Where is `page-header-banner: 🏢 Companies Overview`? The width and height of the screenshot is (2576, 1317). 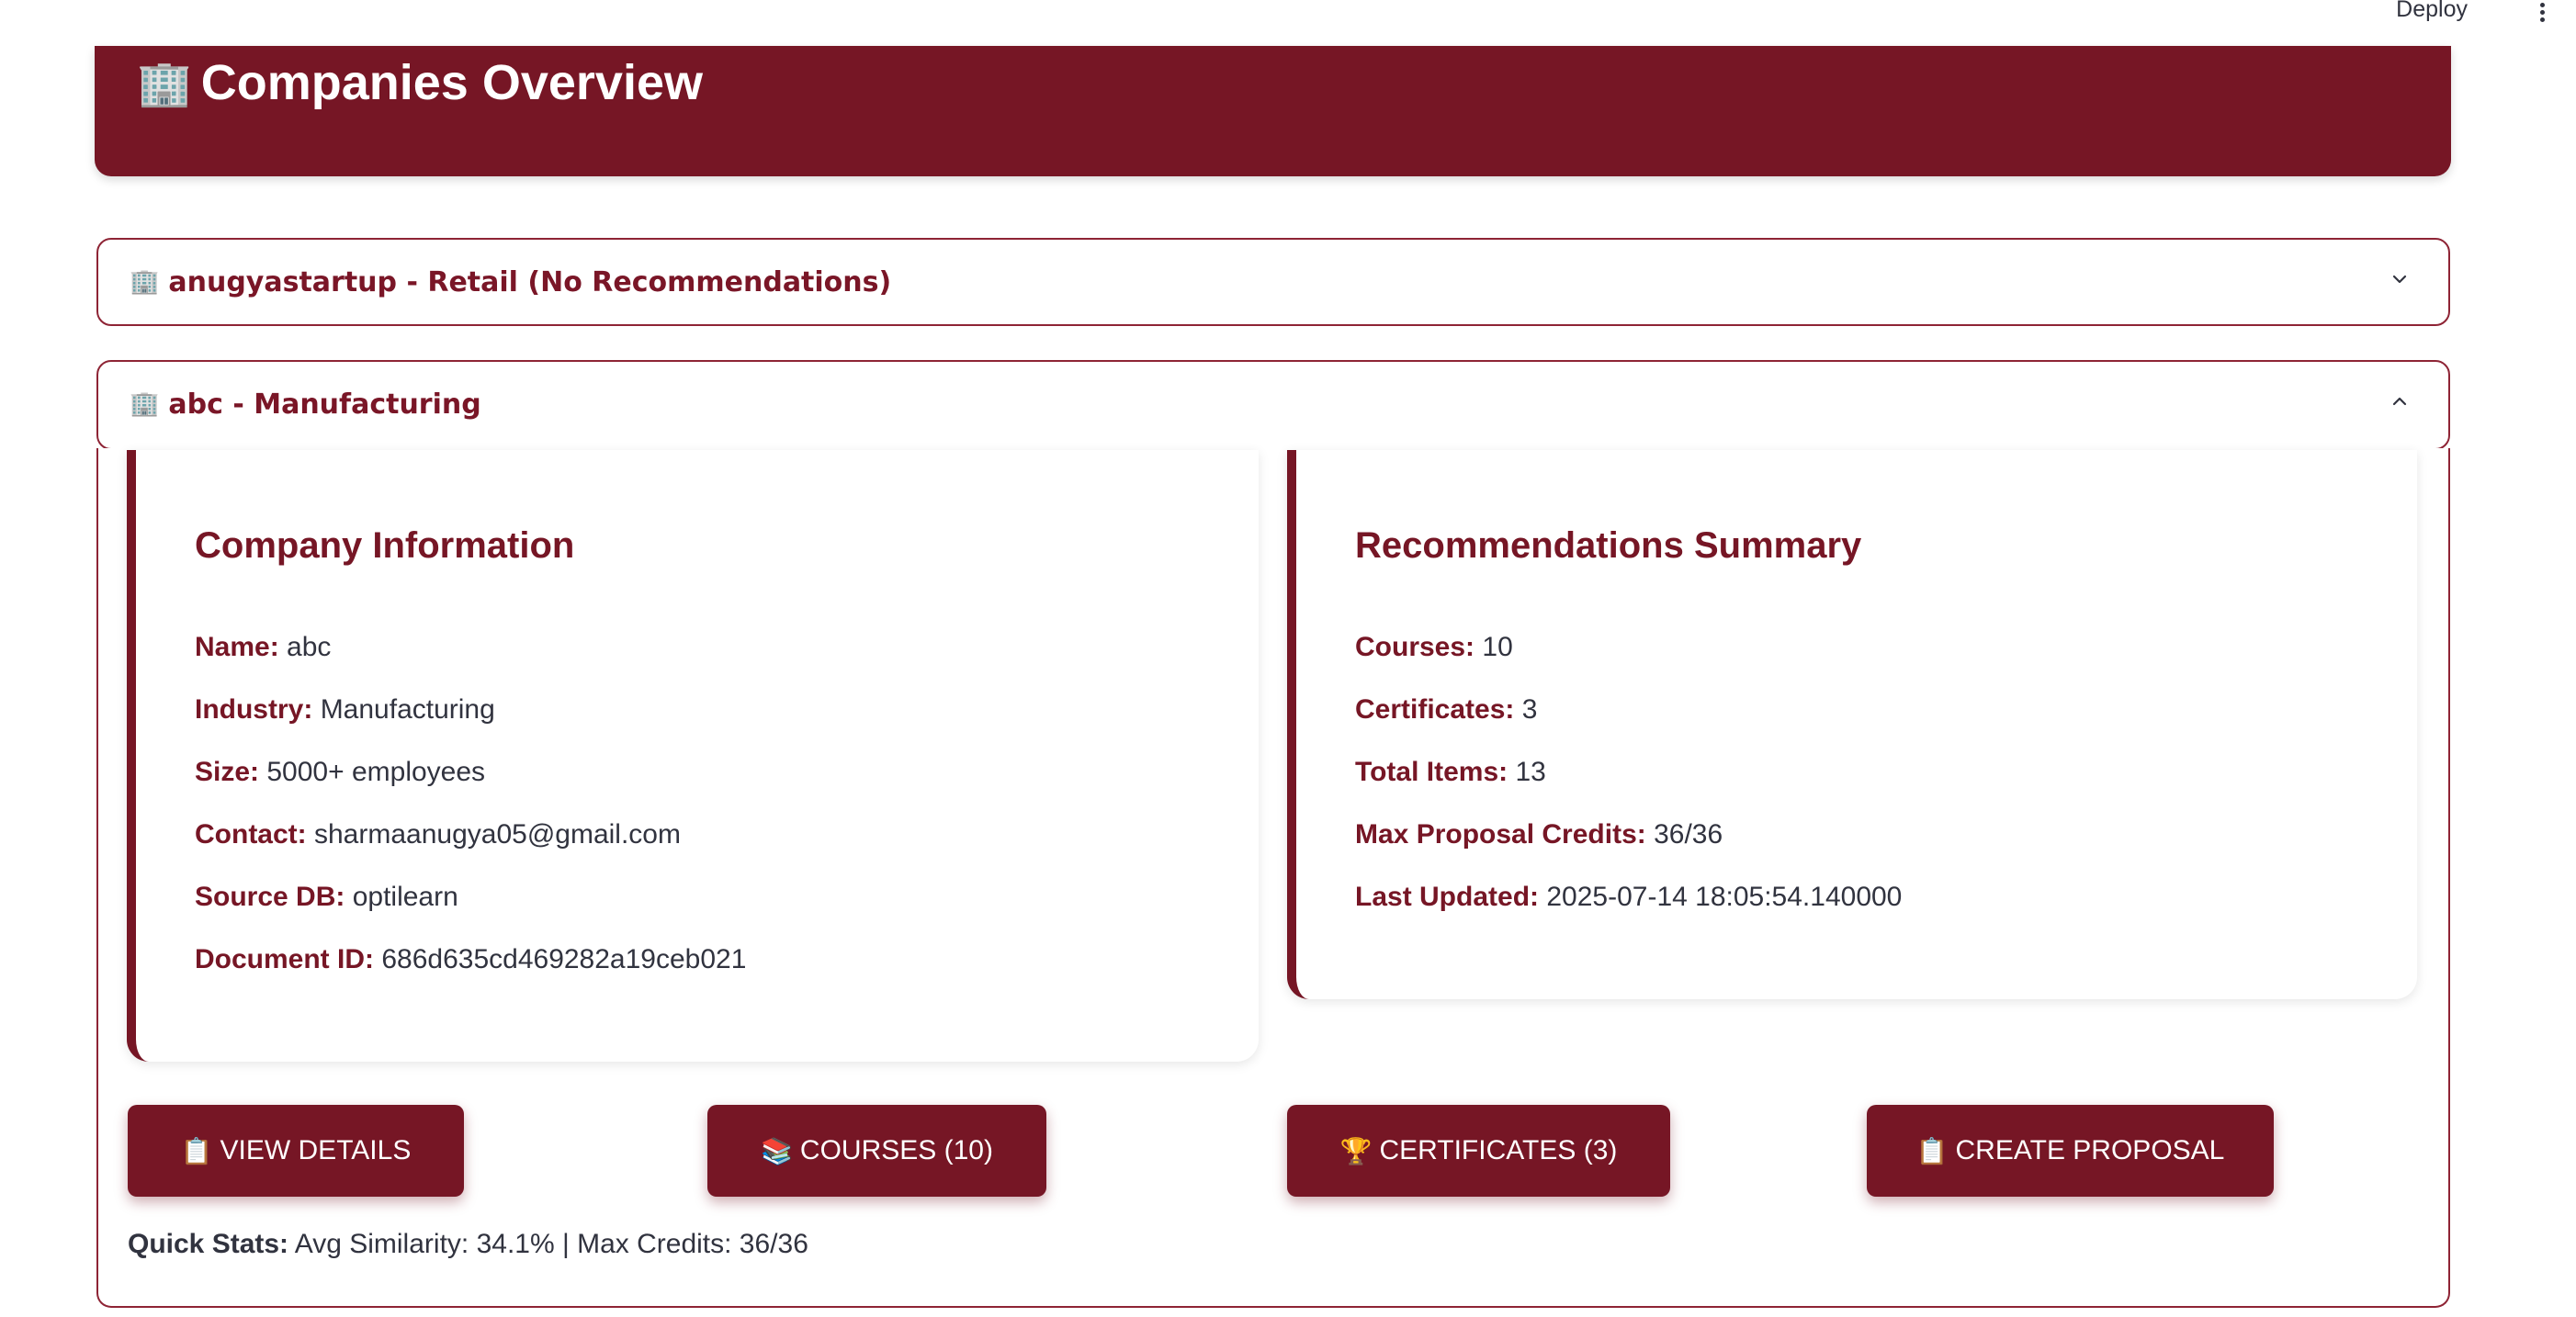 page-header-banner: 🏢 Companies Overview is located at coordinates (1273, 111).